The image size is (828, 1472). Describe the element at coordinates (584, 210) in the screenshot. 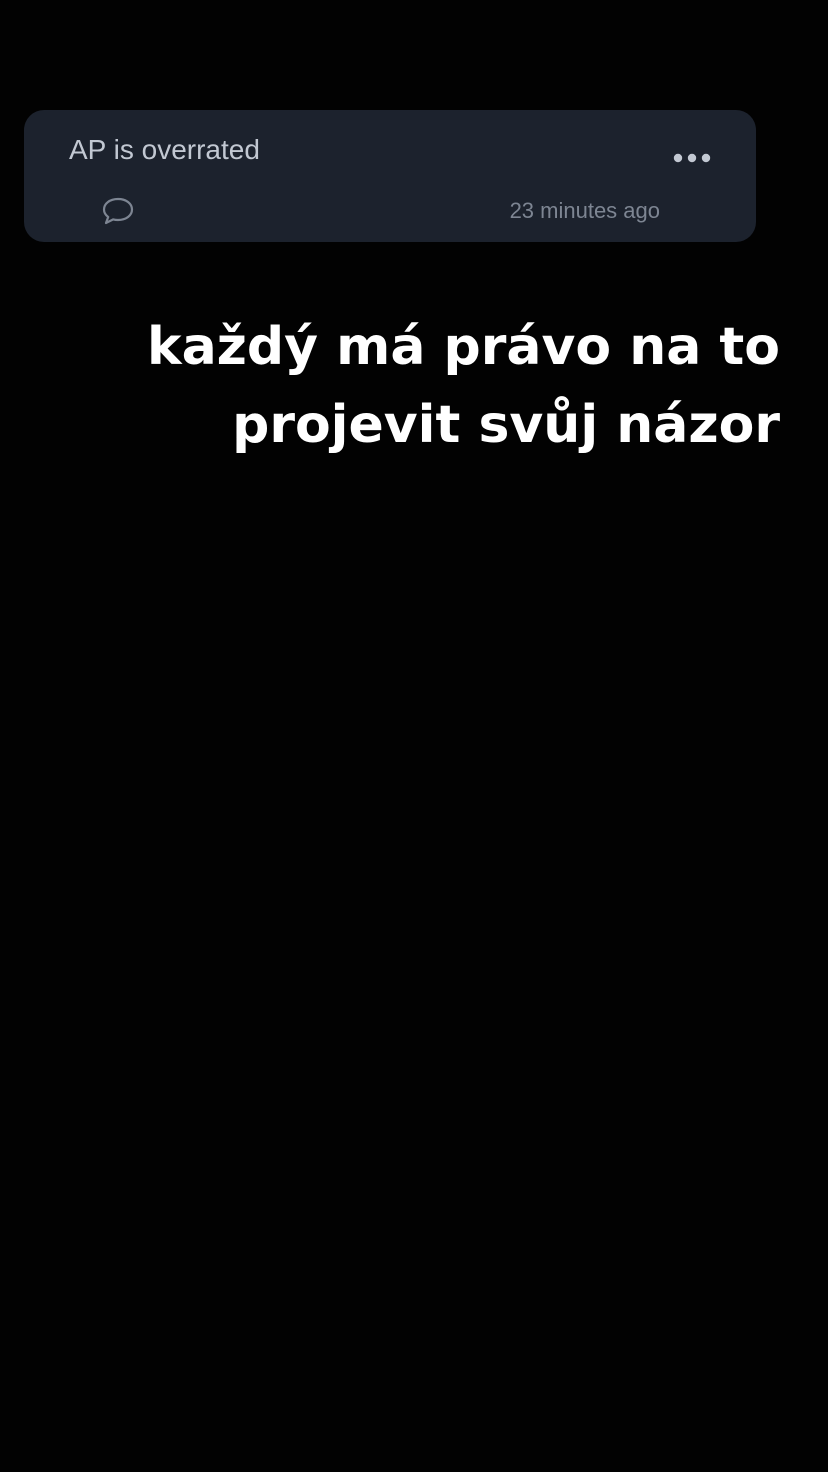

I see `post-timestamp: 23 minutes ago` at that location.